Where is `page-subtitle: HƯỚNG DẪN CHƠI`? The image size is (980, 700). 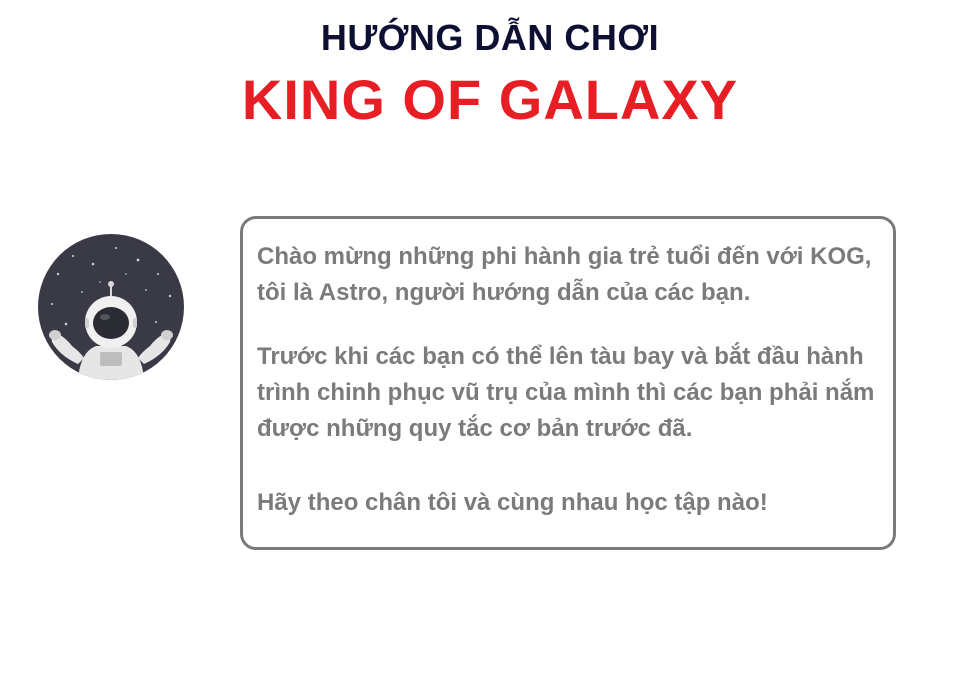
page-subtitle: HƯỚNG DẪN CHƠI is located at coordinates (490, 37).